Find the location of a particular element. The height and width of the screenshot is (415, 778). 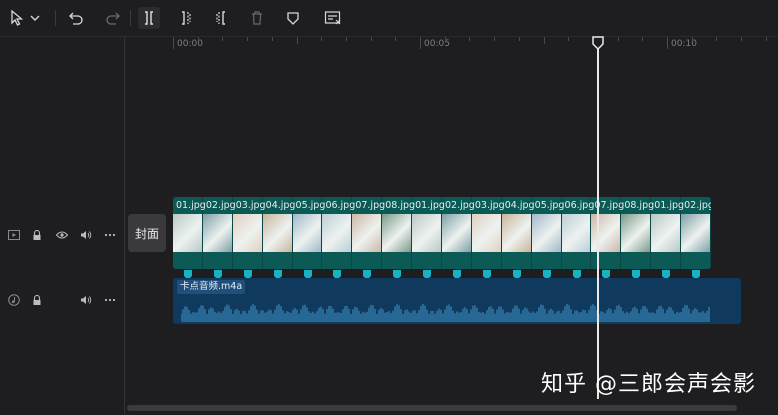

scrollbar-thumb is located at coordinates (432, 408).